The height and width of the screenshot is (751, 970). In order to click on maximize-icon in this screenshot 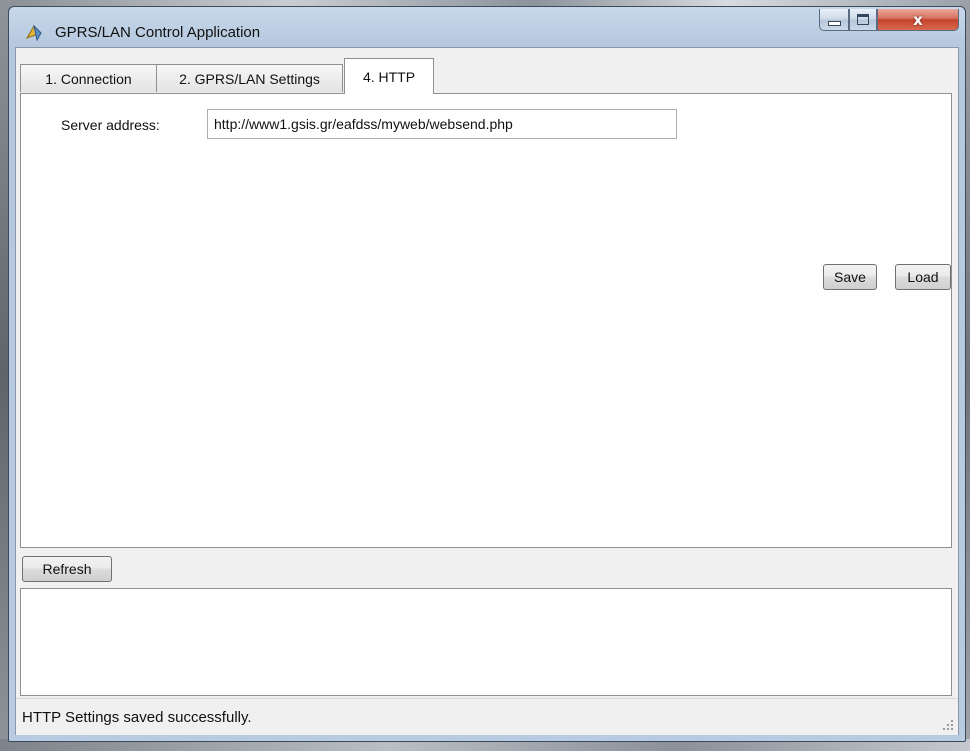, I will do `click(863, 19)`.